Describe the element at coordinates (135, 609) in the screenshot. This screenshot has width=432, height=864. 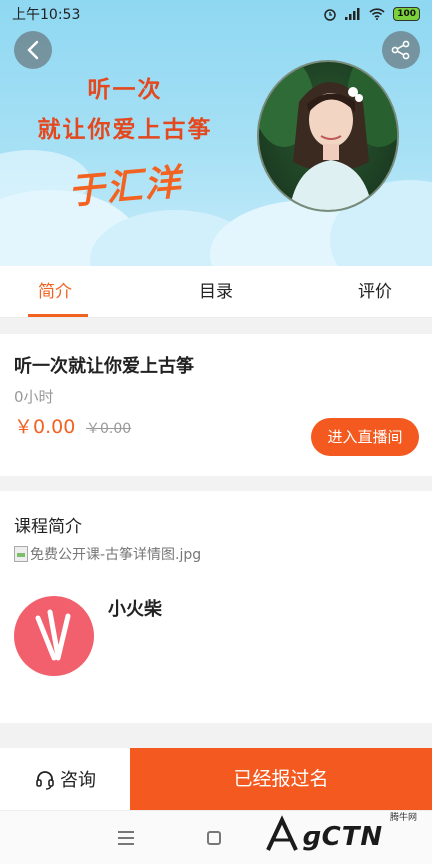
I see `org-name: 小火柴` at that location.